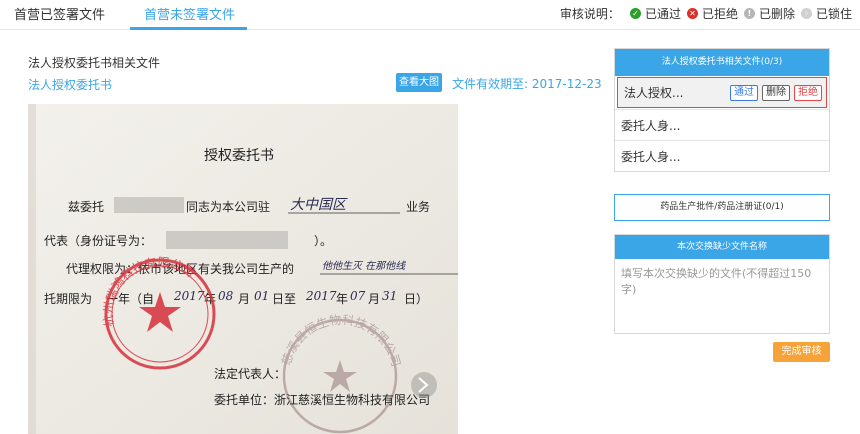 Image resolution: width=860 pixels, height=434 pixels. Describe the element at coordinates (722, 62) in the screenshot. I see `file-panel-title: 法人授权委托书相关文件(0/3)` at that location.